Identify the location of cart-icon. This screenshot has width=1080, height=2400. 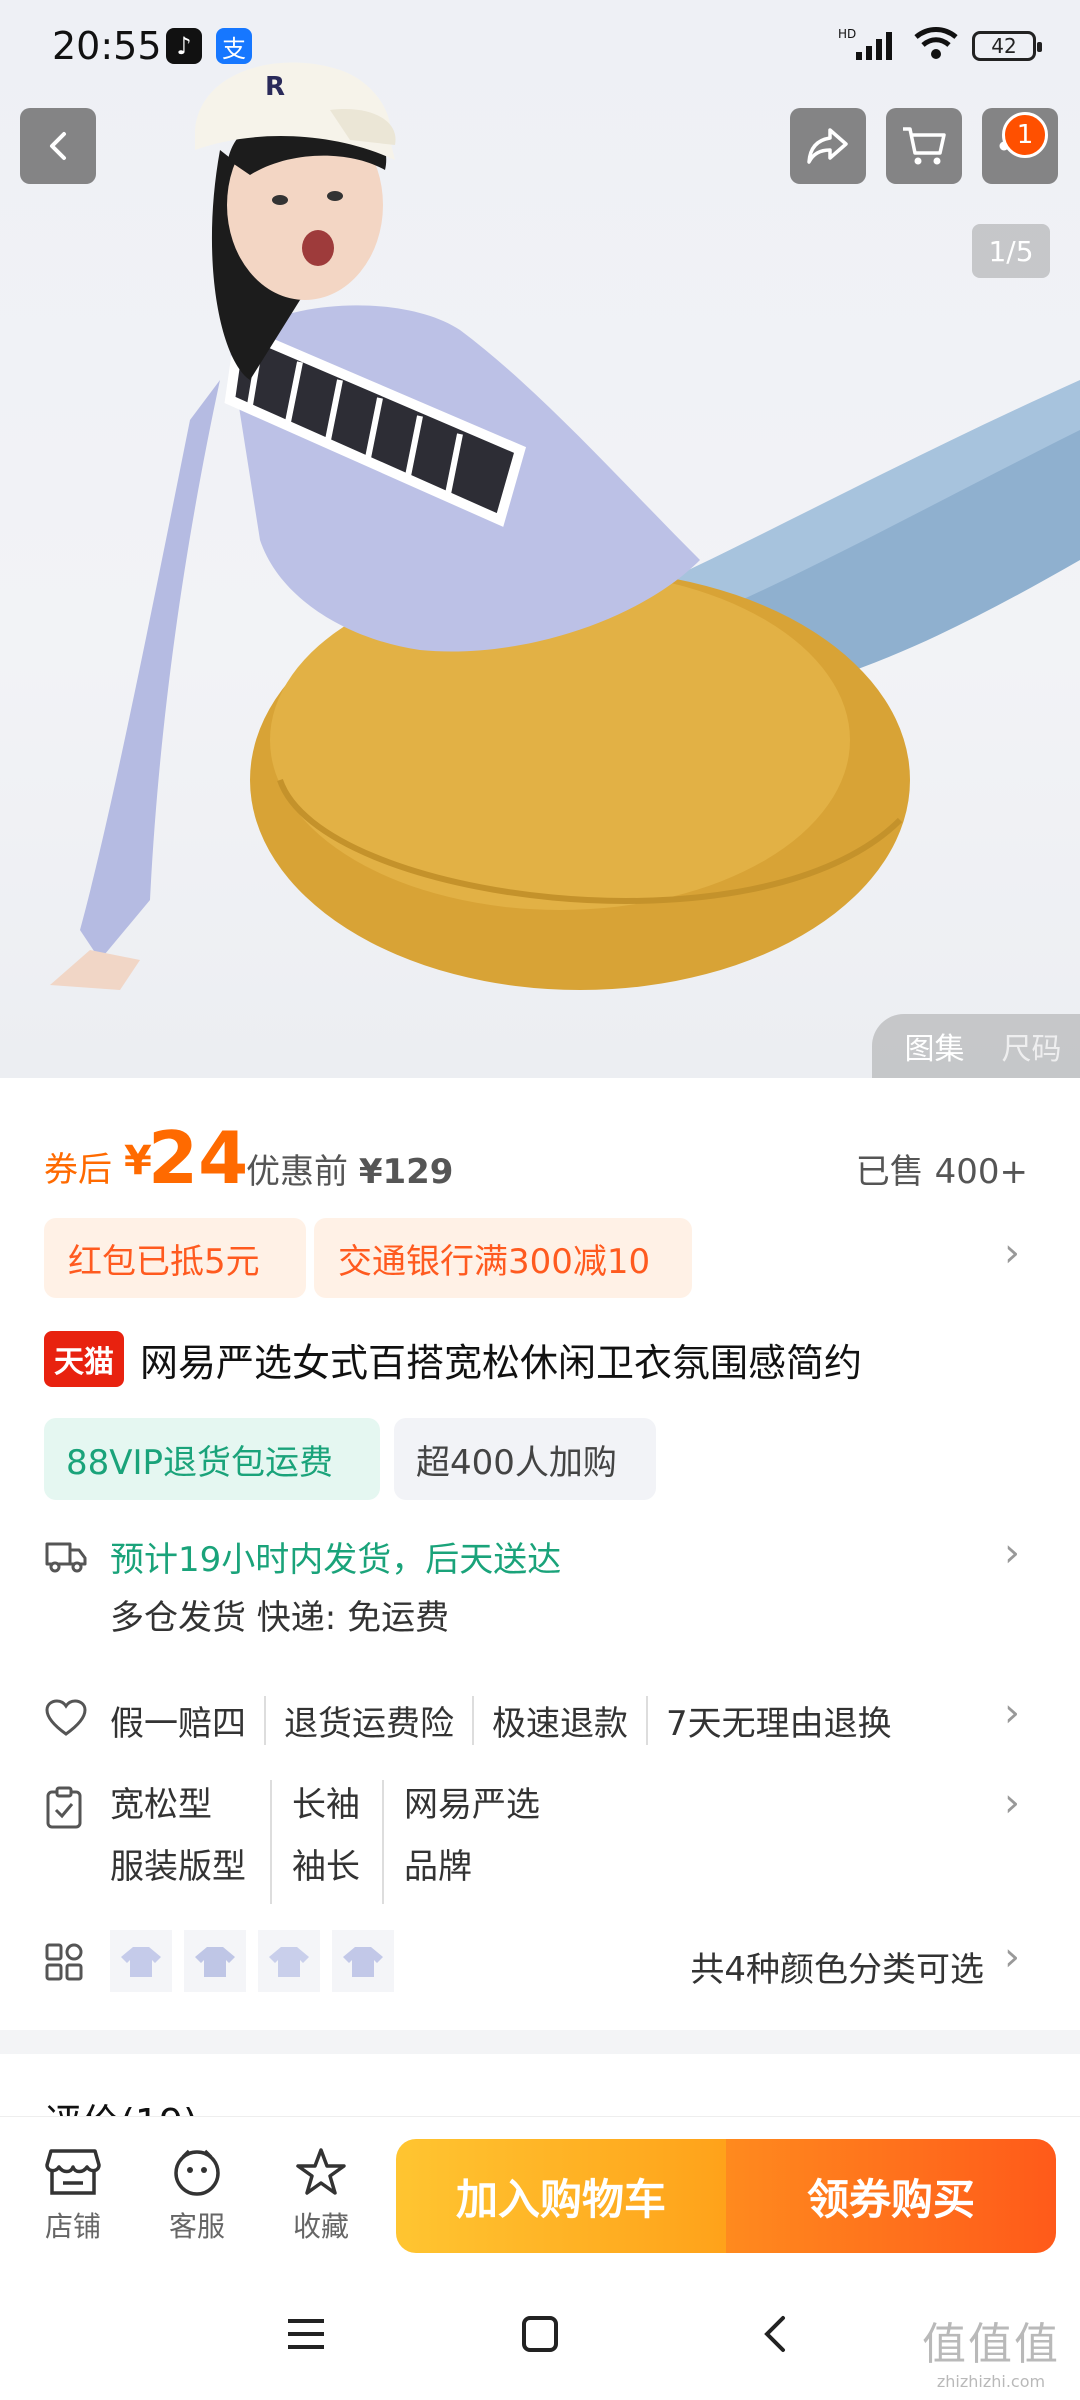
(924, 146).